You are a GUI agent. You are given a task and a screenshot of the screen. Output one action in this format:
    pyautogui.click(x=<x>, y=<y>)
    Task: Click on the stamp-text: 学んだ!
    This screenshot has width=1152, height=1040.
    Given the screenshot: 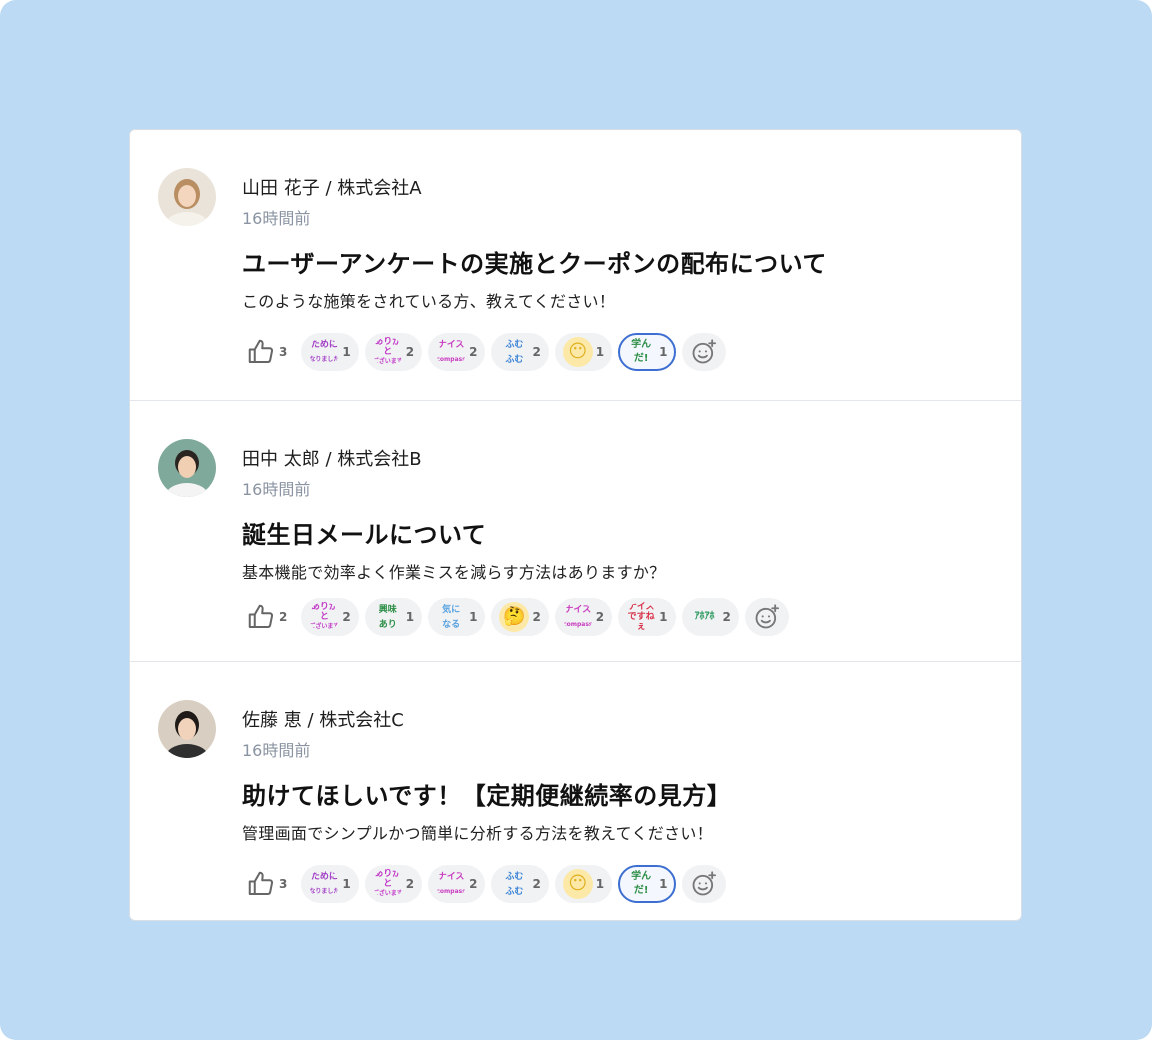 What is the action you would take?
    pyautogui.click(x=641, y=883)
    